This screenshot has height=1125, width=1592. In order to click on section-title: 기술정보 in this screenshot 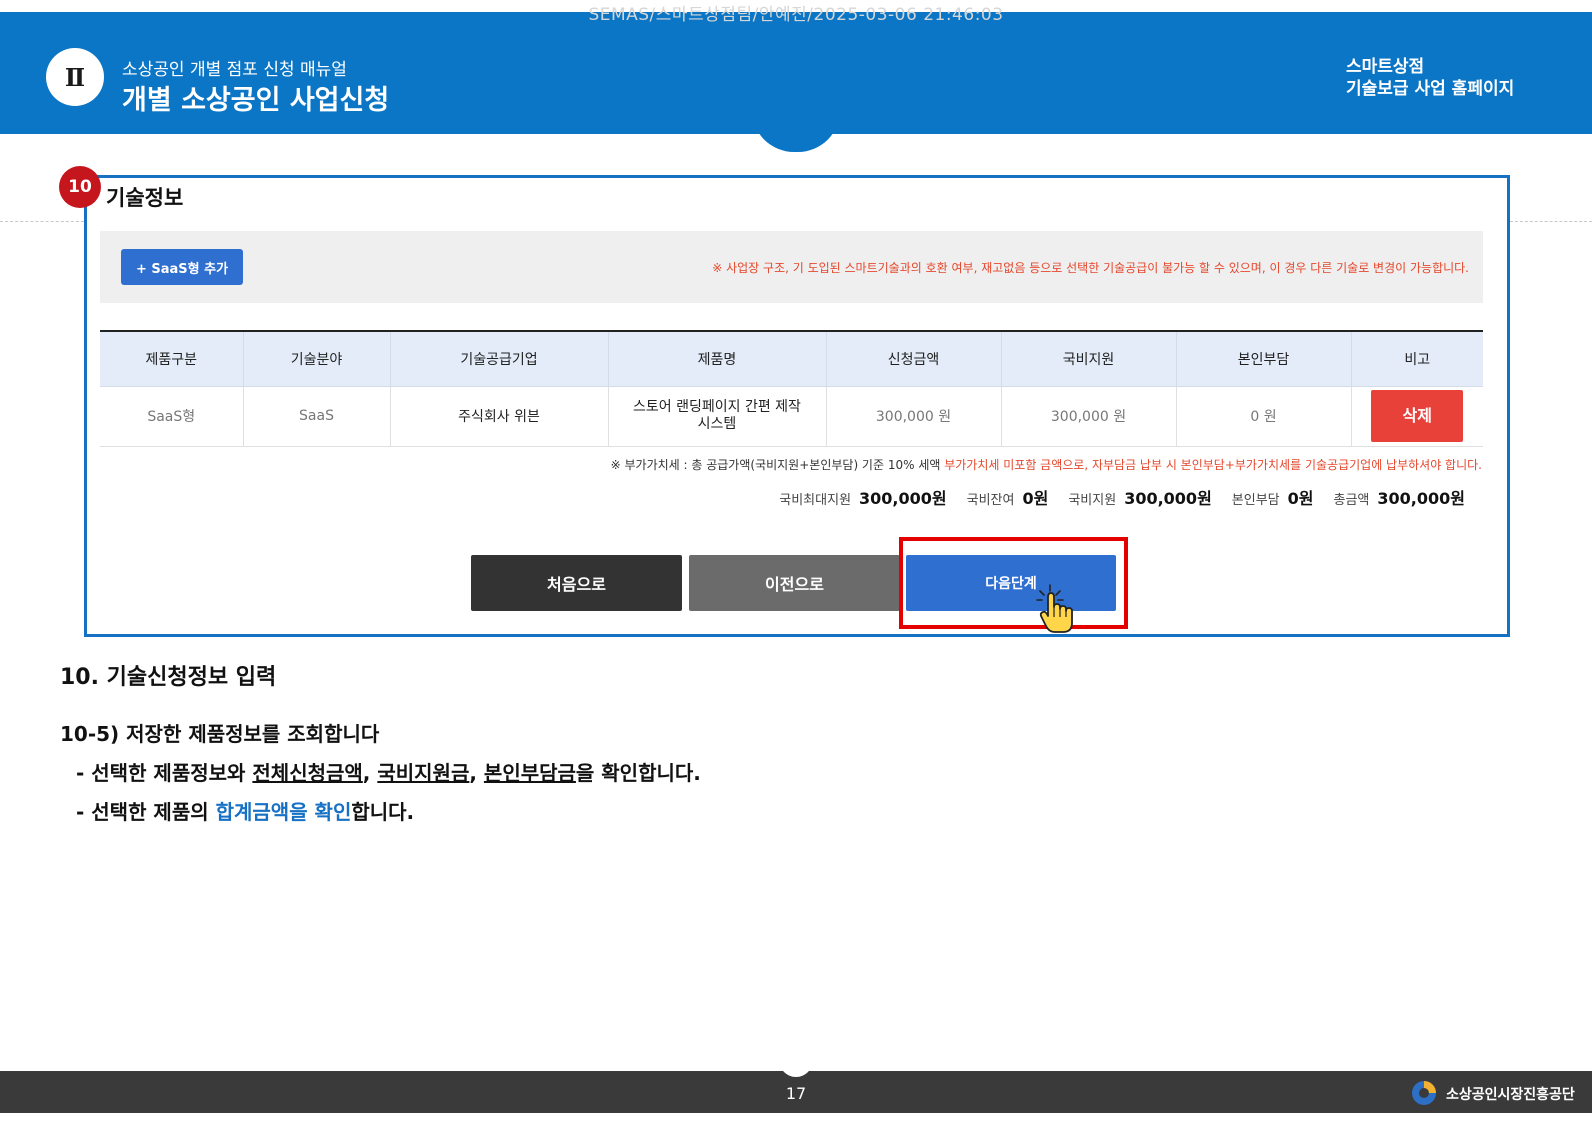, I will do `click(145, 198)`.